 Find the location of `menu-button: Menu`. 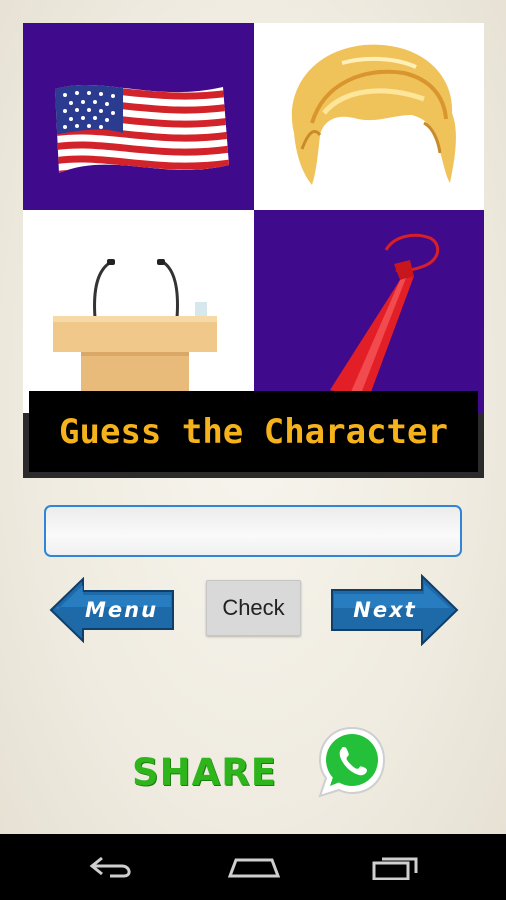

menu-button: Menu is located at coordinates (112, 610).